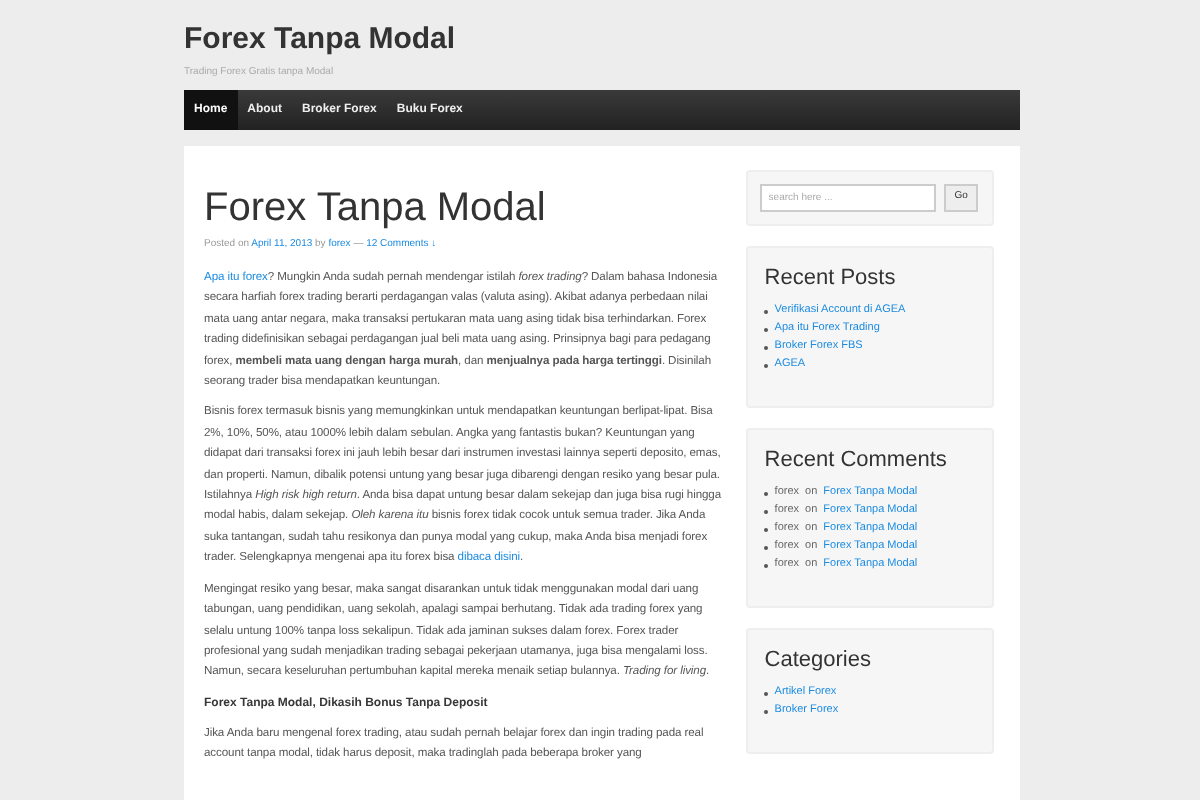  Describe the element at coordinates (830, 278) in the screenshot. I see `widget-title: Recent Posts` at that location.